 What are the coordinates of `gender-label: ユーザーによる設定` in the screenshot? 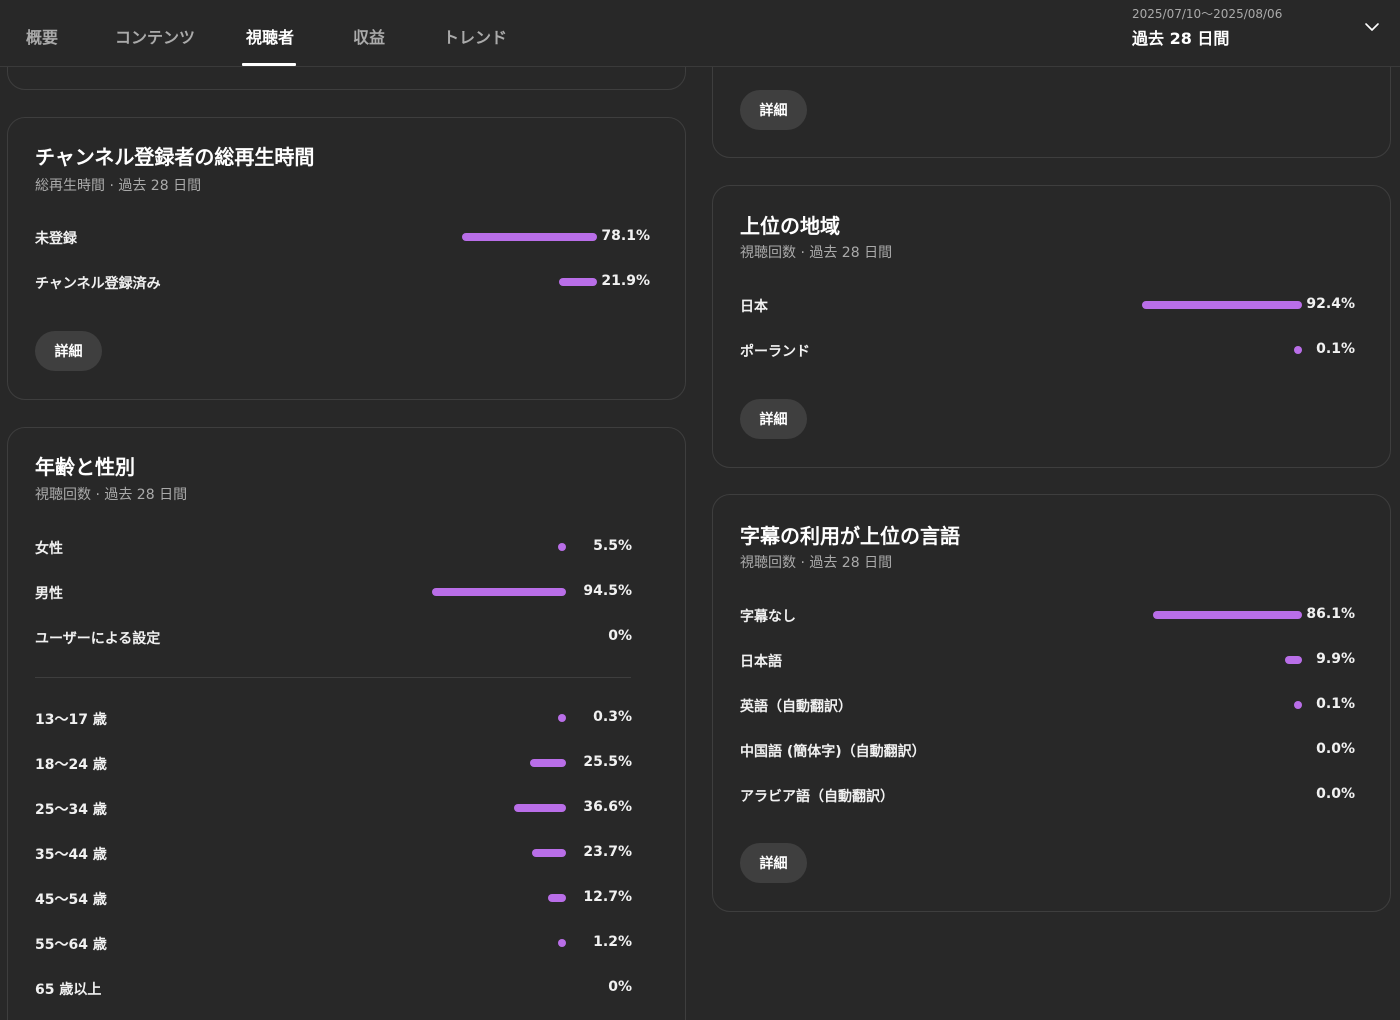 It's located at (98, 639).